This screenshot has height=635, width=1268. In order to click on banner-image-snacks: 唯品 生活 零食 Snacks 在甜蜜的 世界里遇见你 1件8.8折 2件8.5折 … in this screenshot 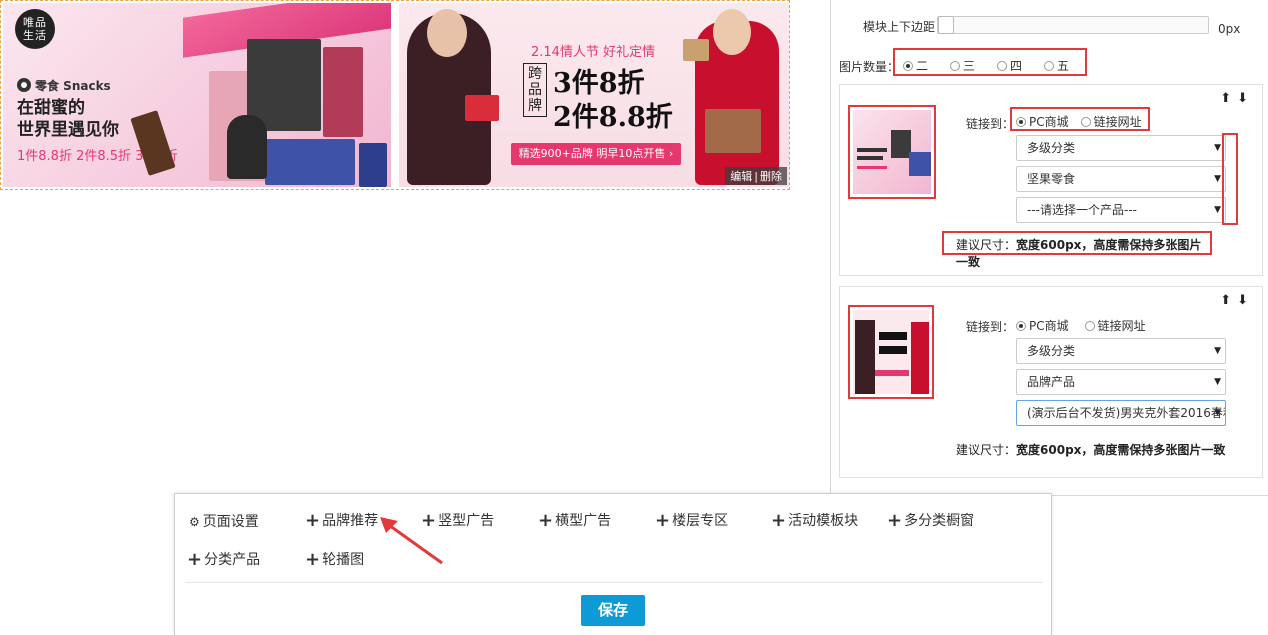, I will do `click(197, 95)`.